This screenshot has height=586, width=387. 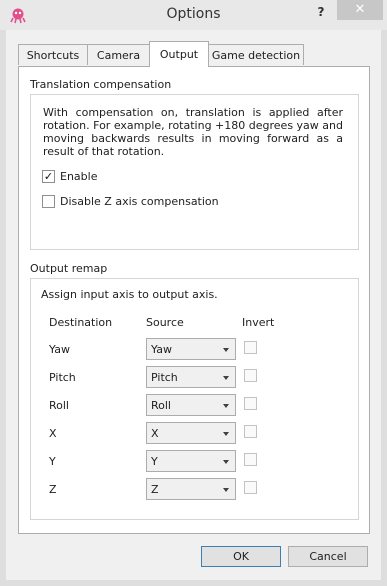 What do you see at coordinates (53, 489) in the screenshot?
I see `destination-label: Z` at bounding box center [53, 489].